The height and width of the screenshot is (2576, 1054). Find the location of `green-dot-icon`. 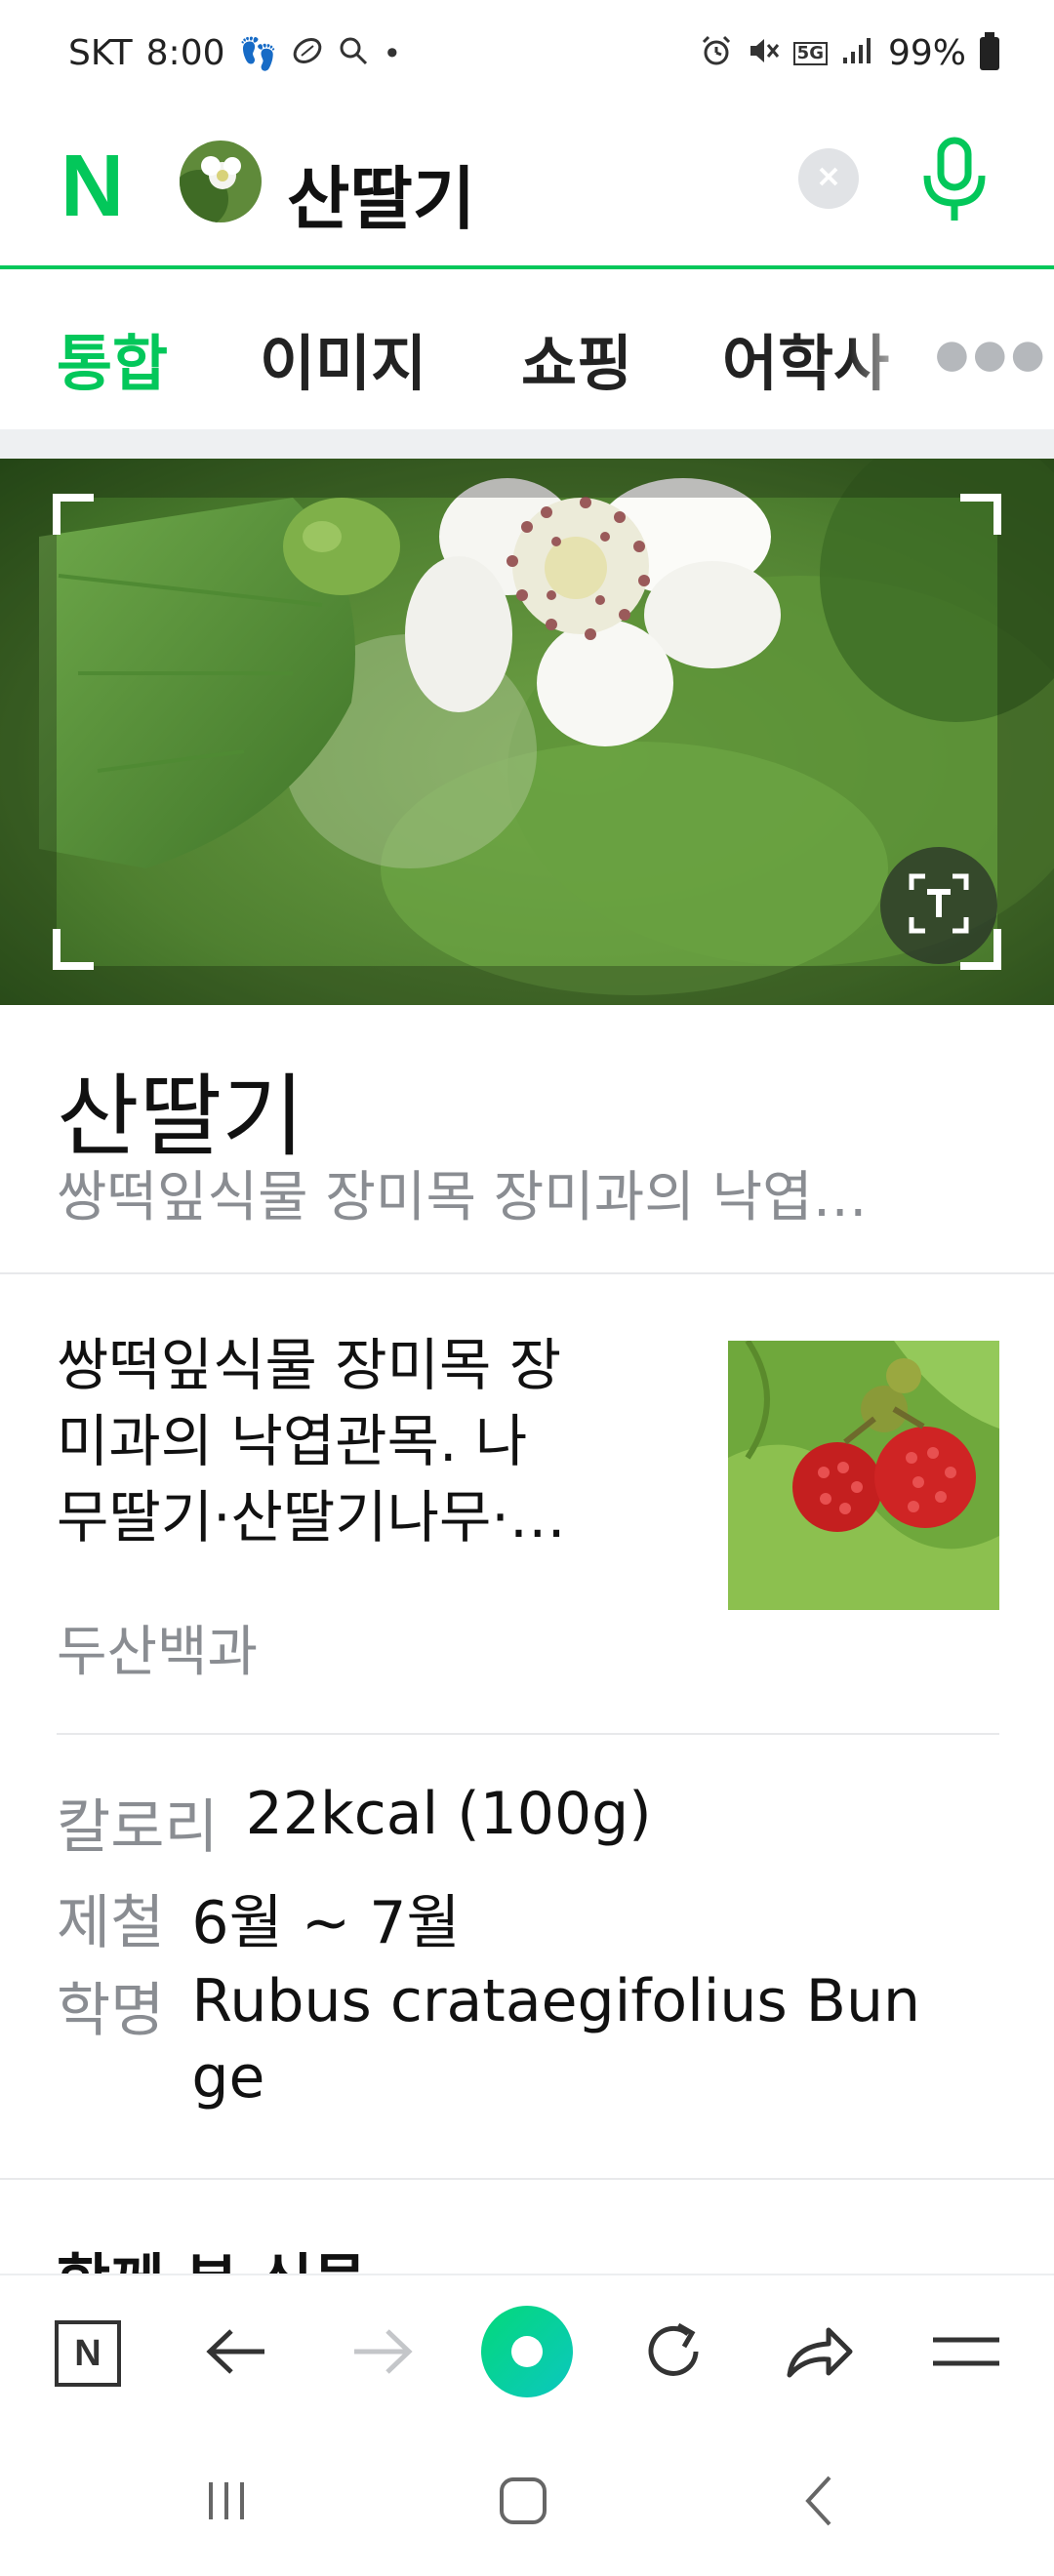

green-dot-icon is located at coordinates (527, 2353).